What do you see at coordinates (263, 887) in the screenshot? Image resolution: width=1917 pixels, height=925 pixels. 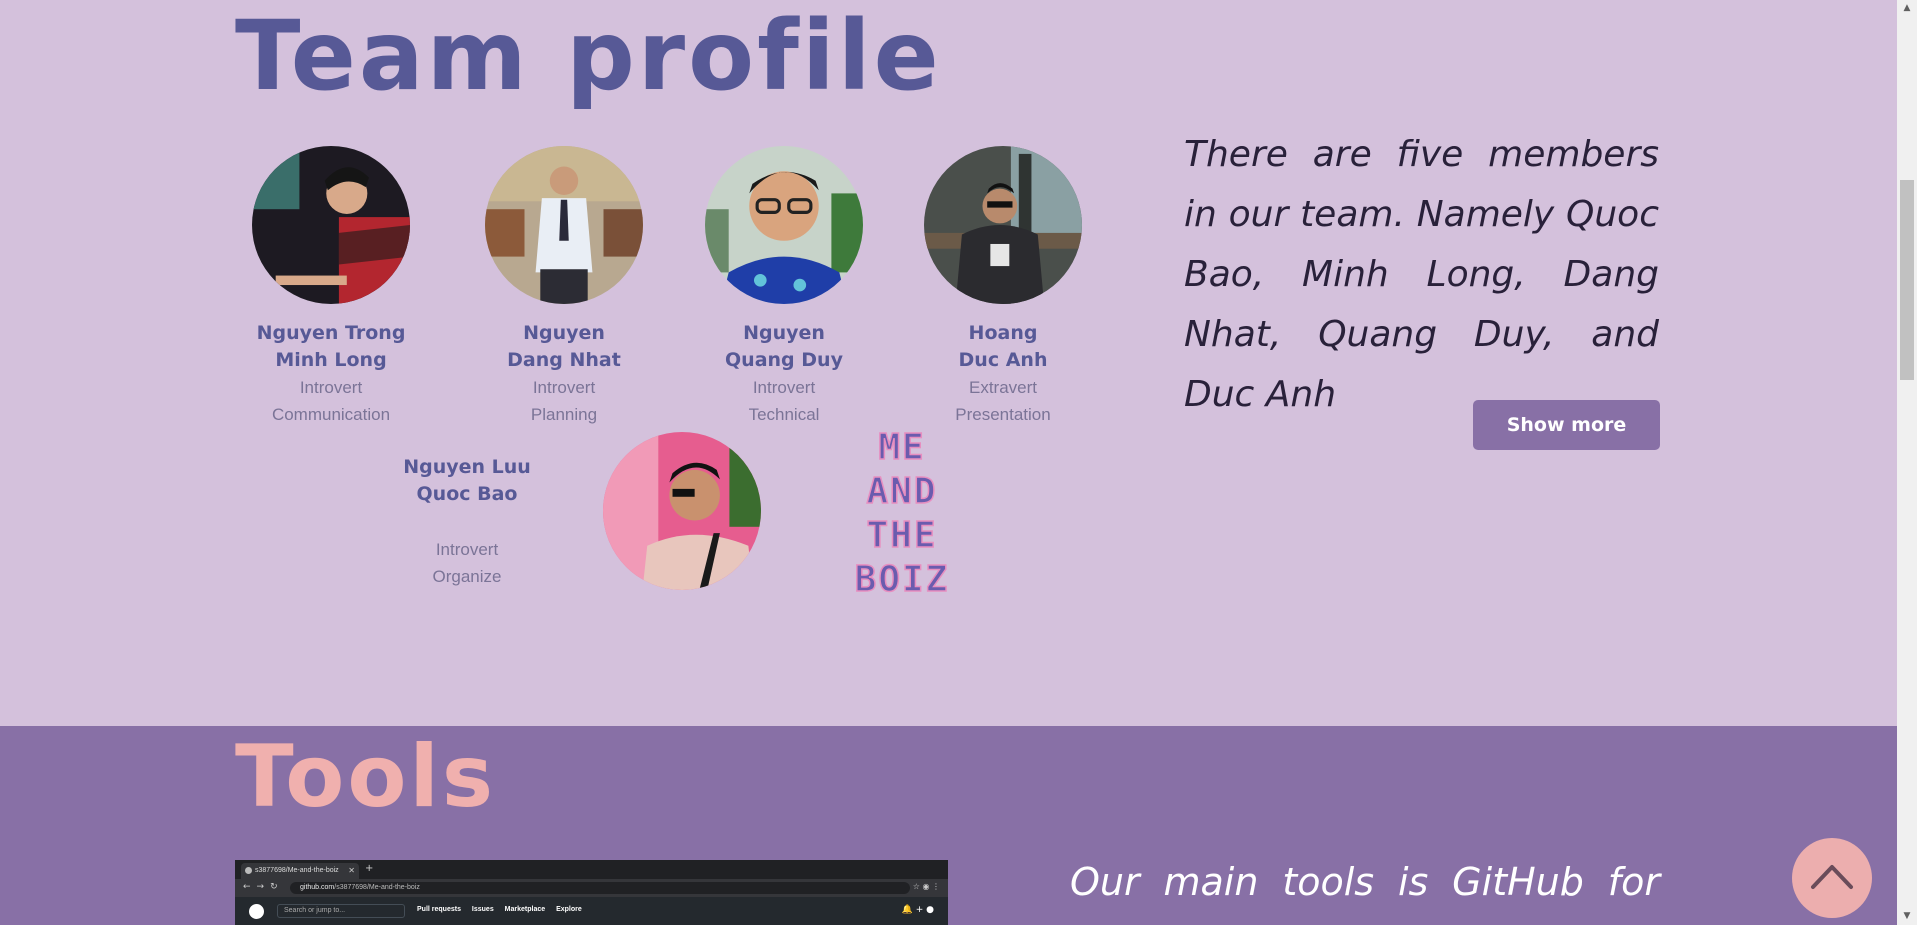 I see `browser-nav-icons: ←→↻` at bounding box center [263, 887].